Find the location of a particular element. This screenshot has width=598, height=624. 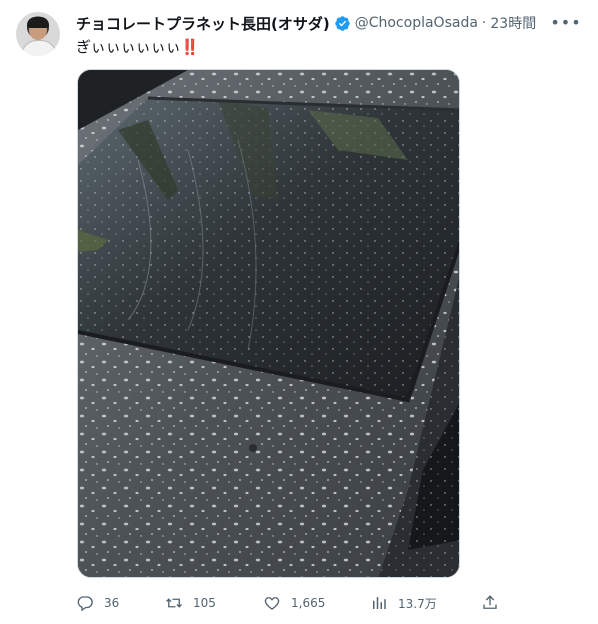

reply-button: 36 is located at coordinates (97, 603).